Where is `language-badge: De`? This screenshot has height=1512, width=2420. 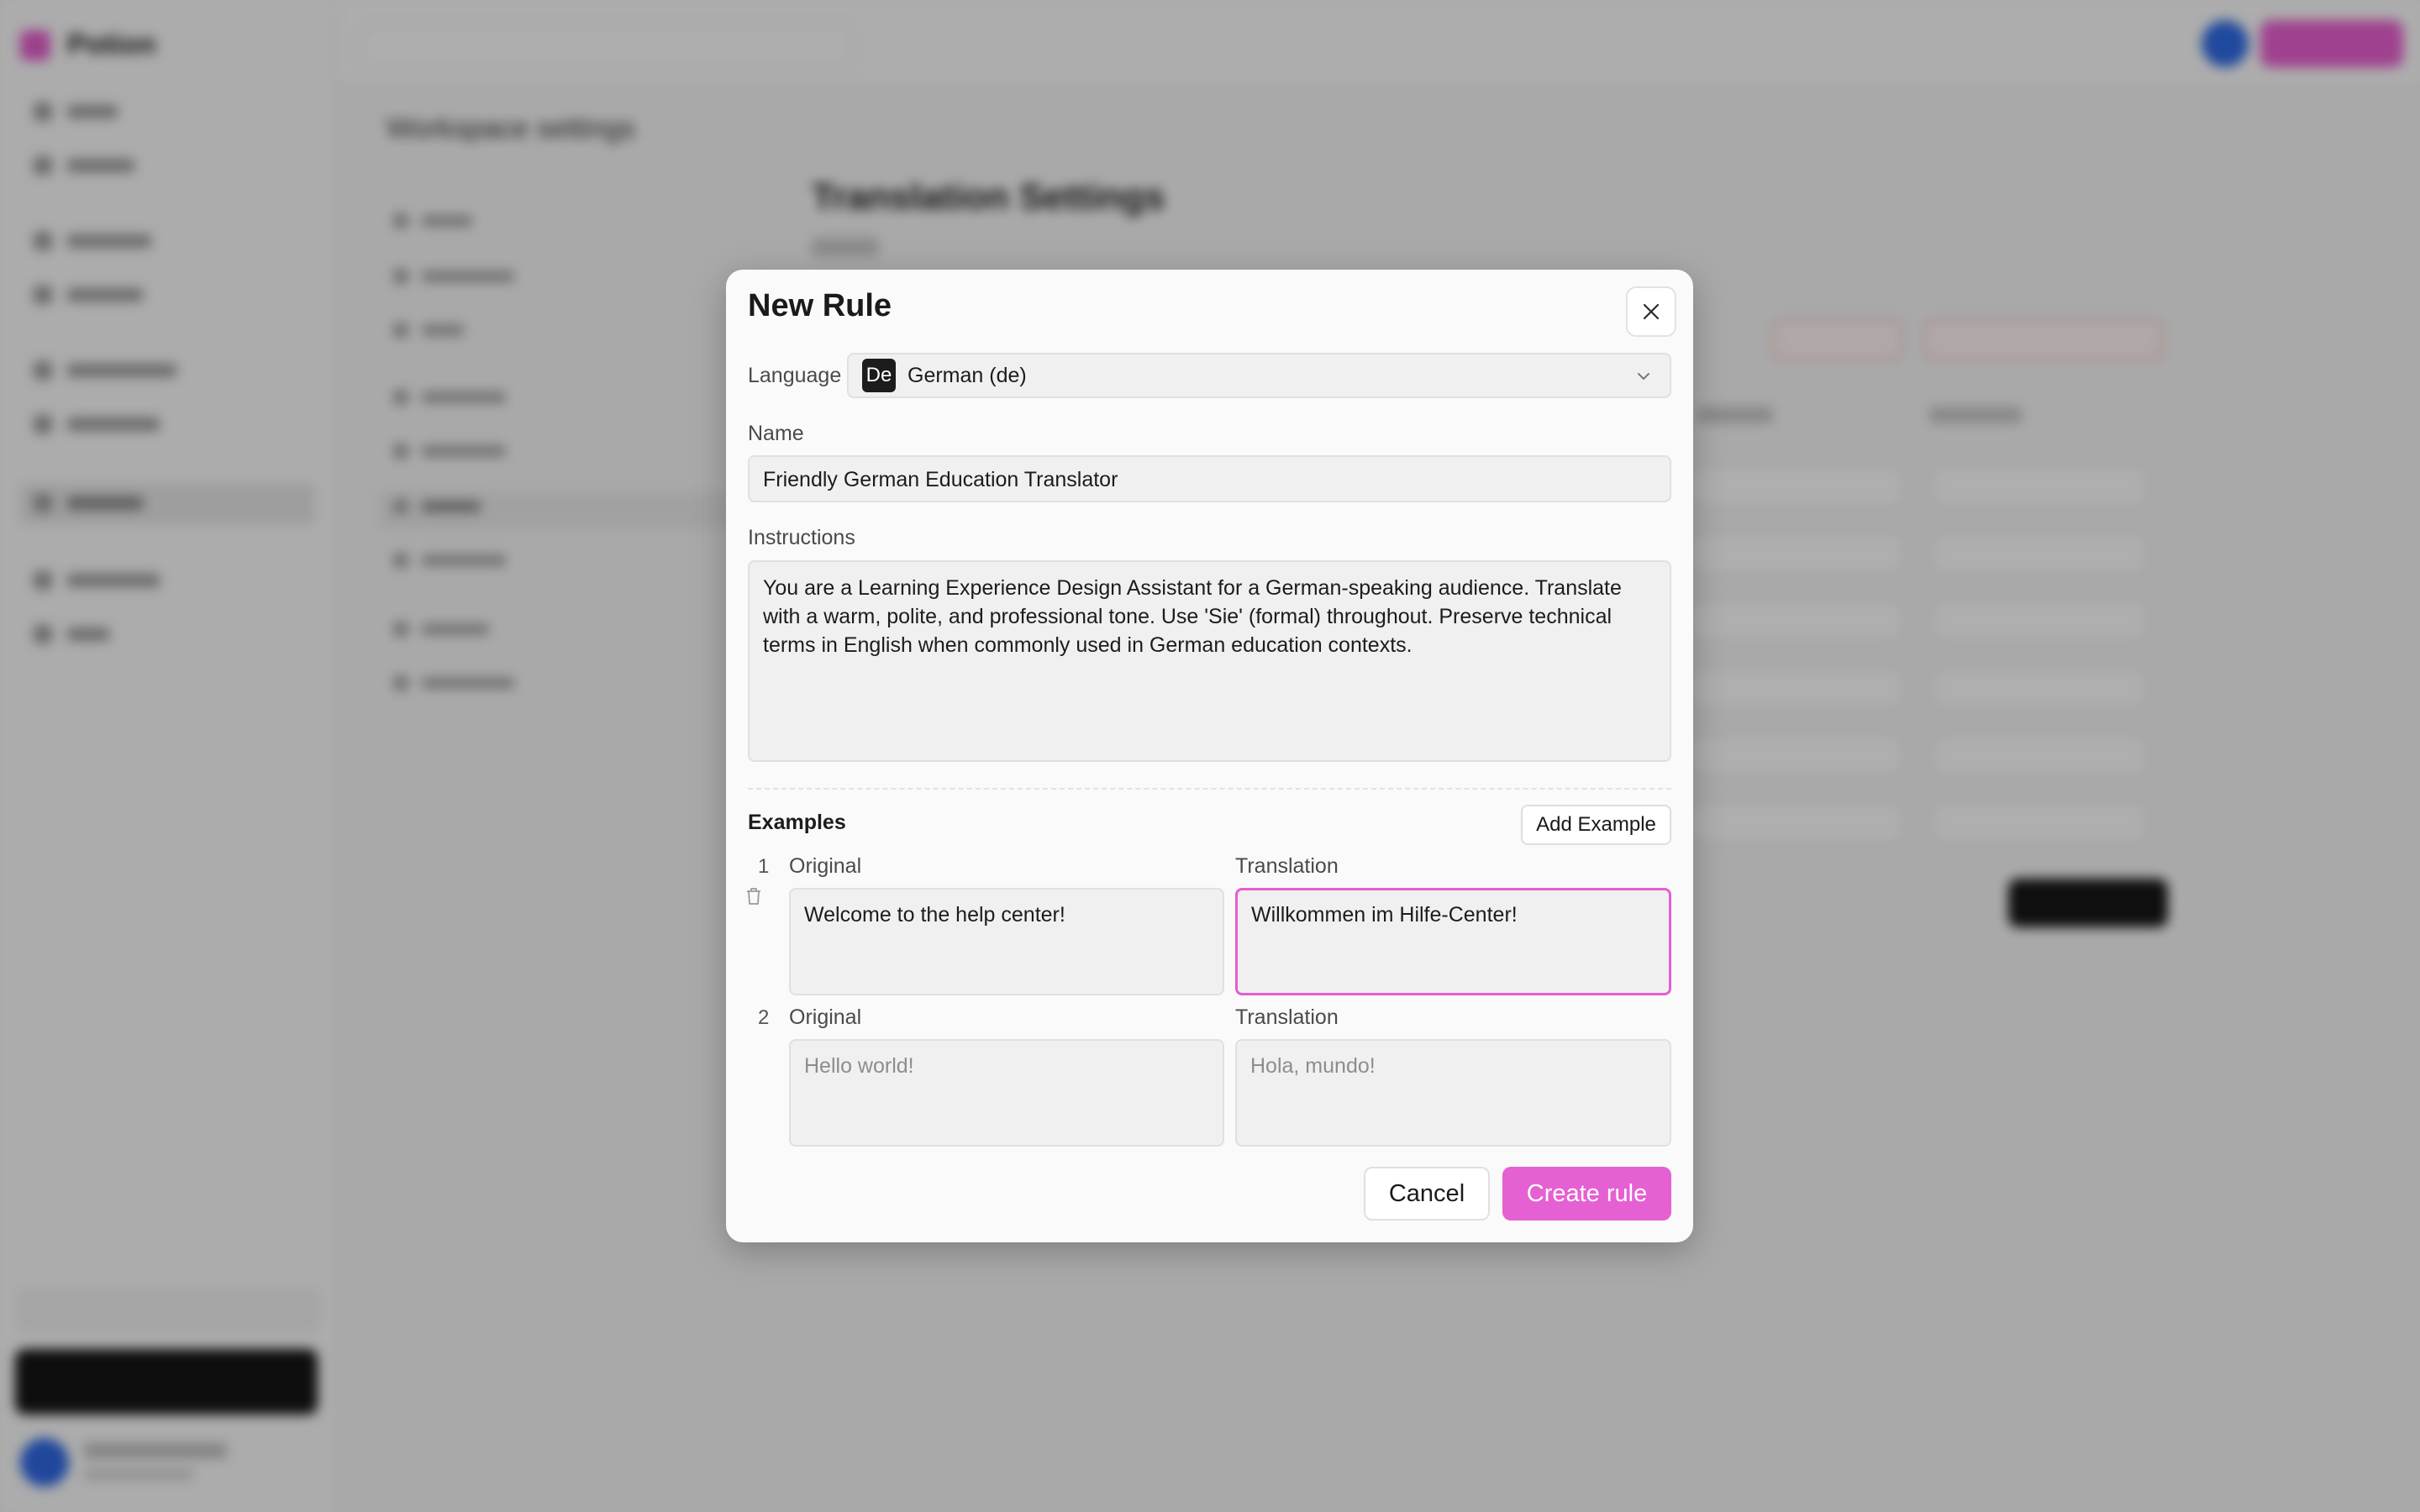 language-badge: De is located at coordinates (879, 375).